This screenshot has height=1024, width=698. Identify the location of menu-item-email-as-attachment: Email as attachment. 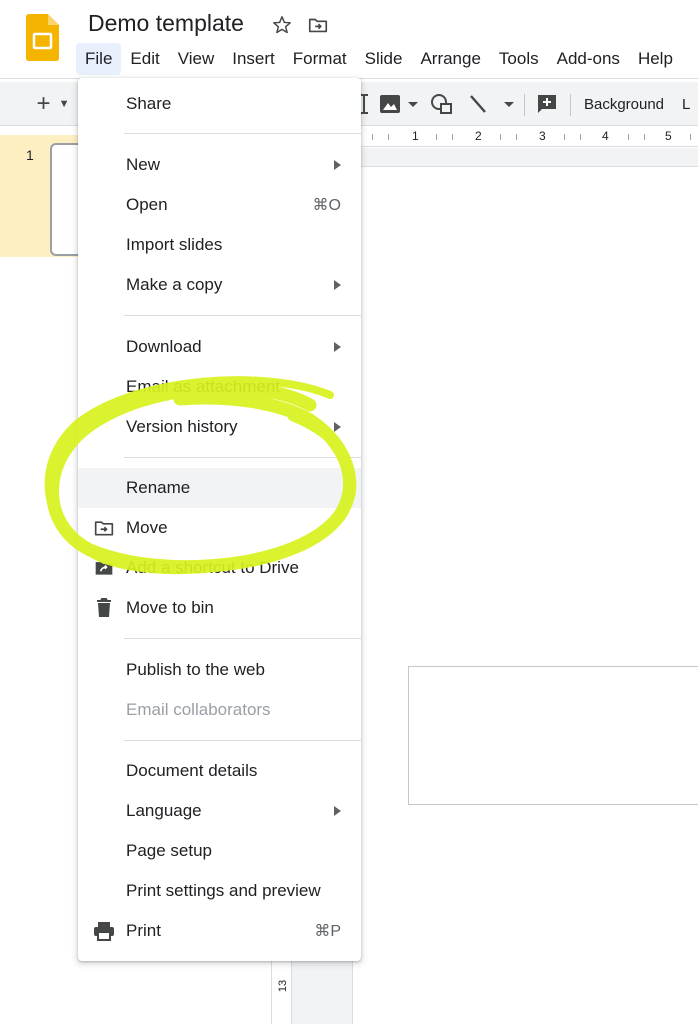
(219, 387).